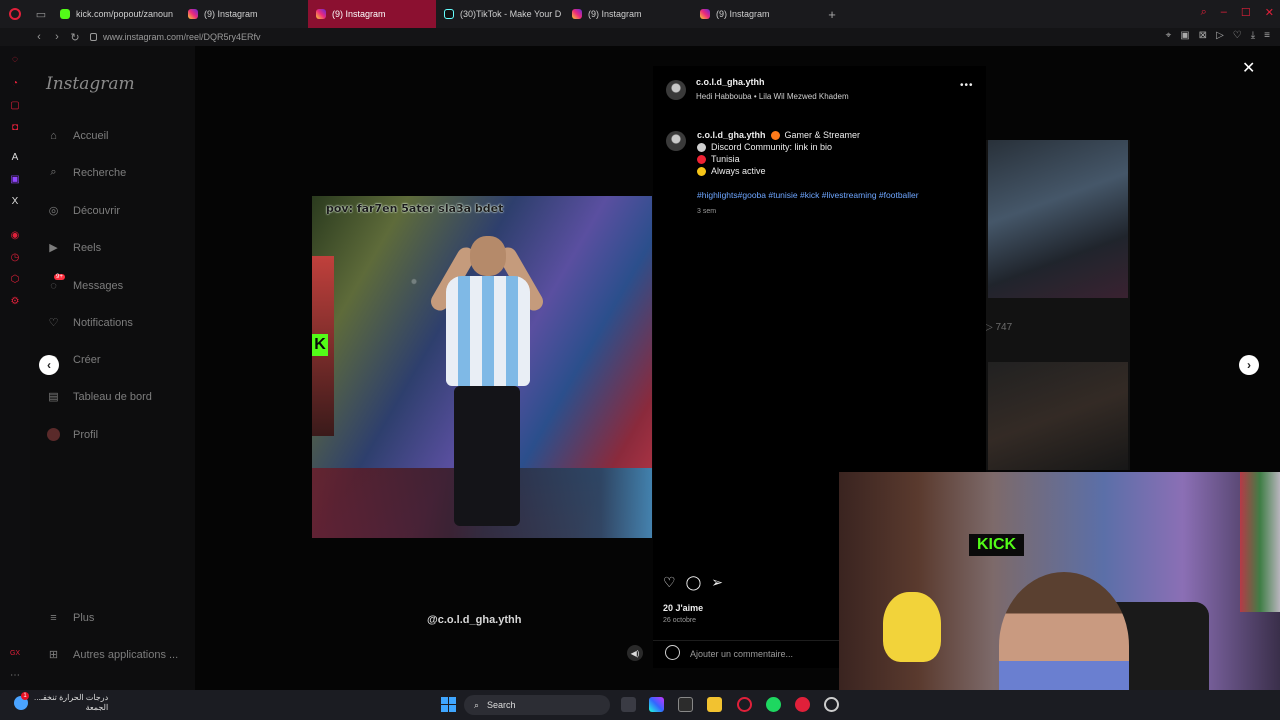 The height and width of the screenshot is (720, 1280). What do you see at coordinates (831, 704) in the screenshot?
I see `obs-icon` at bounding box center [831, 704].